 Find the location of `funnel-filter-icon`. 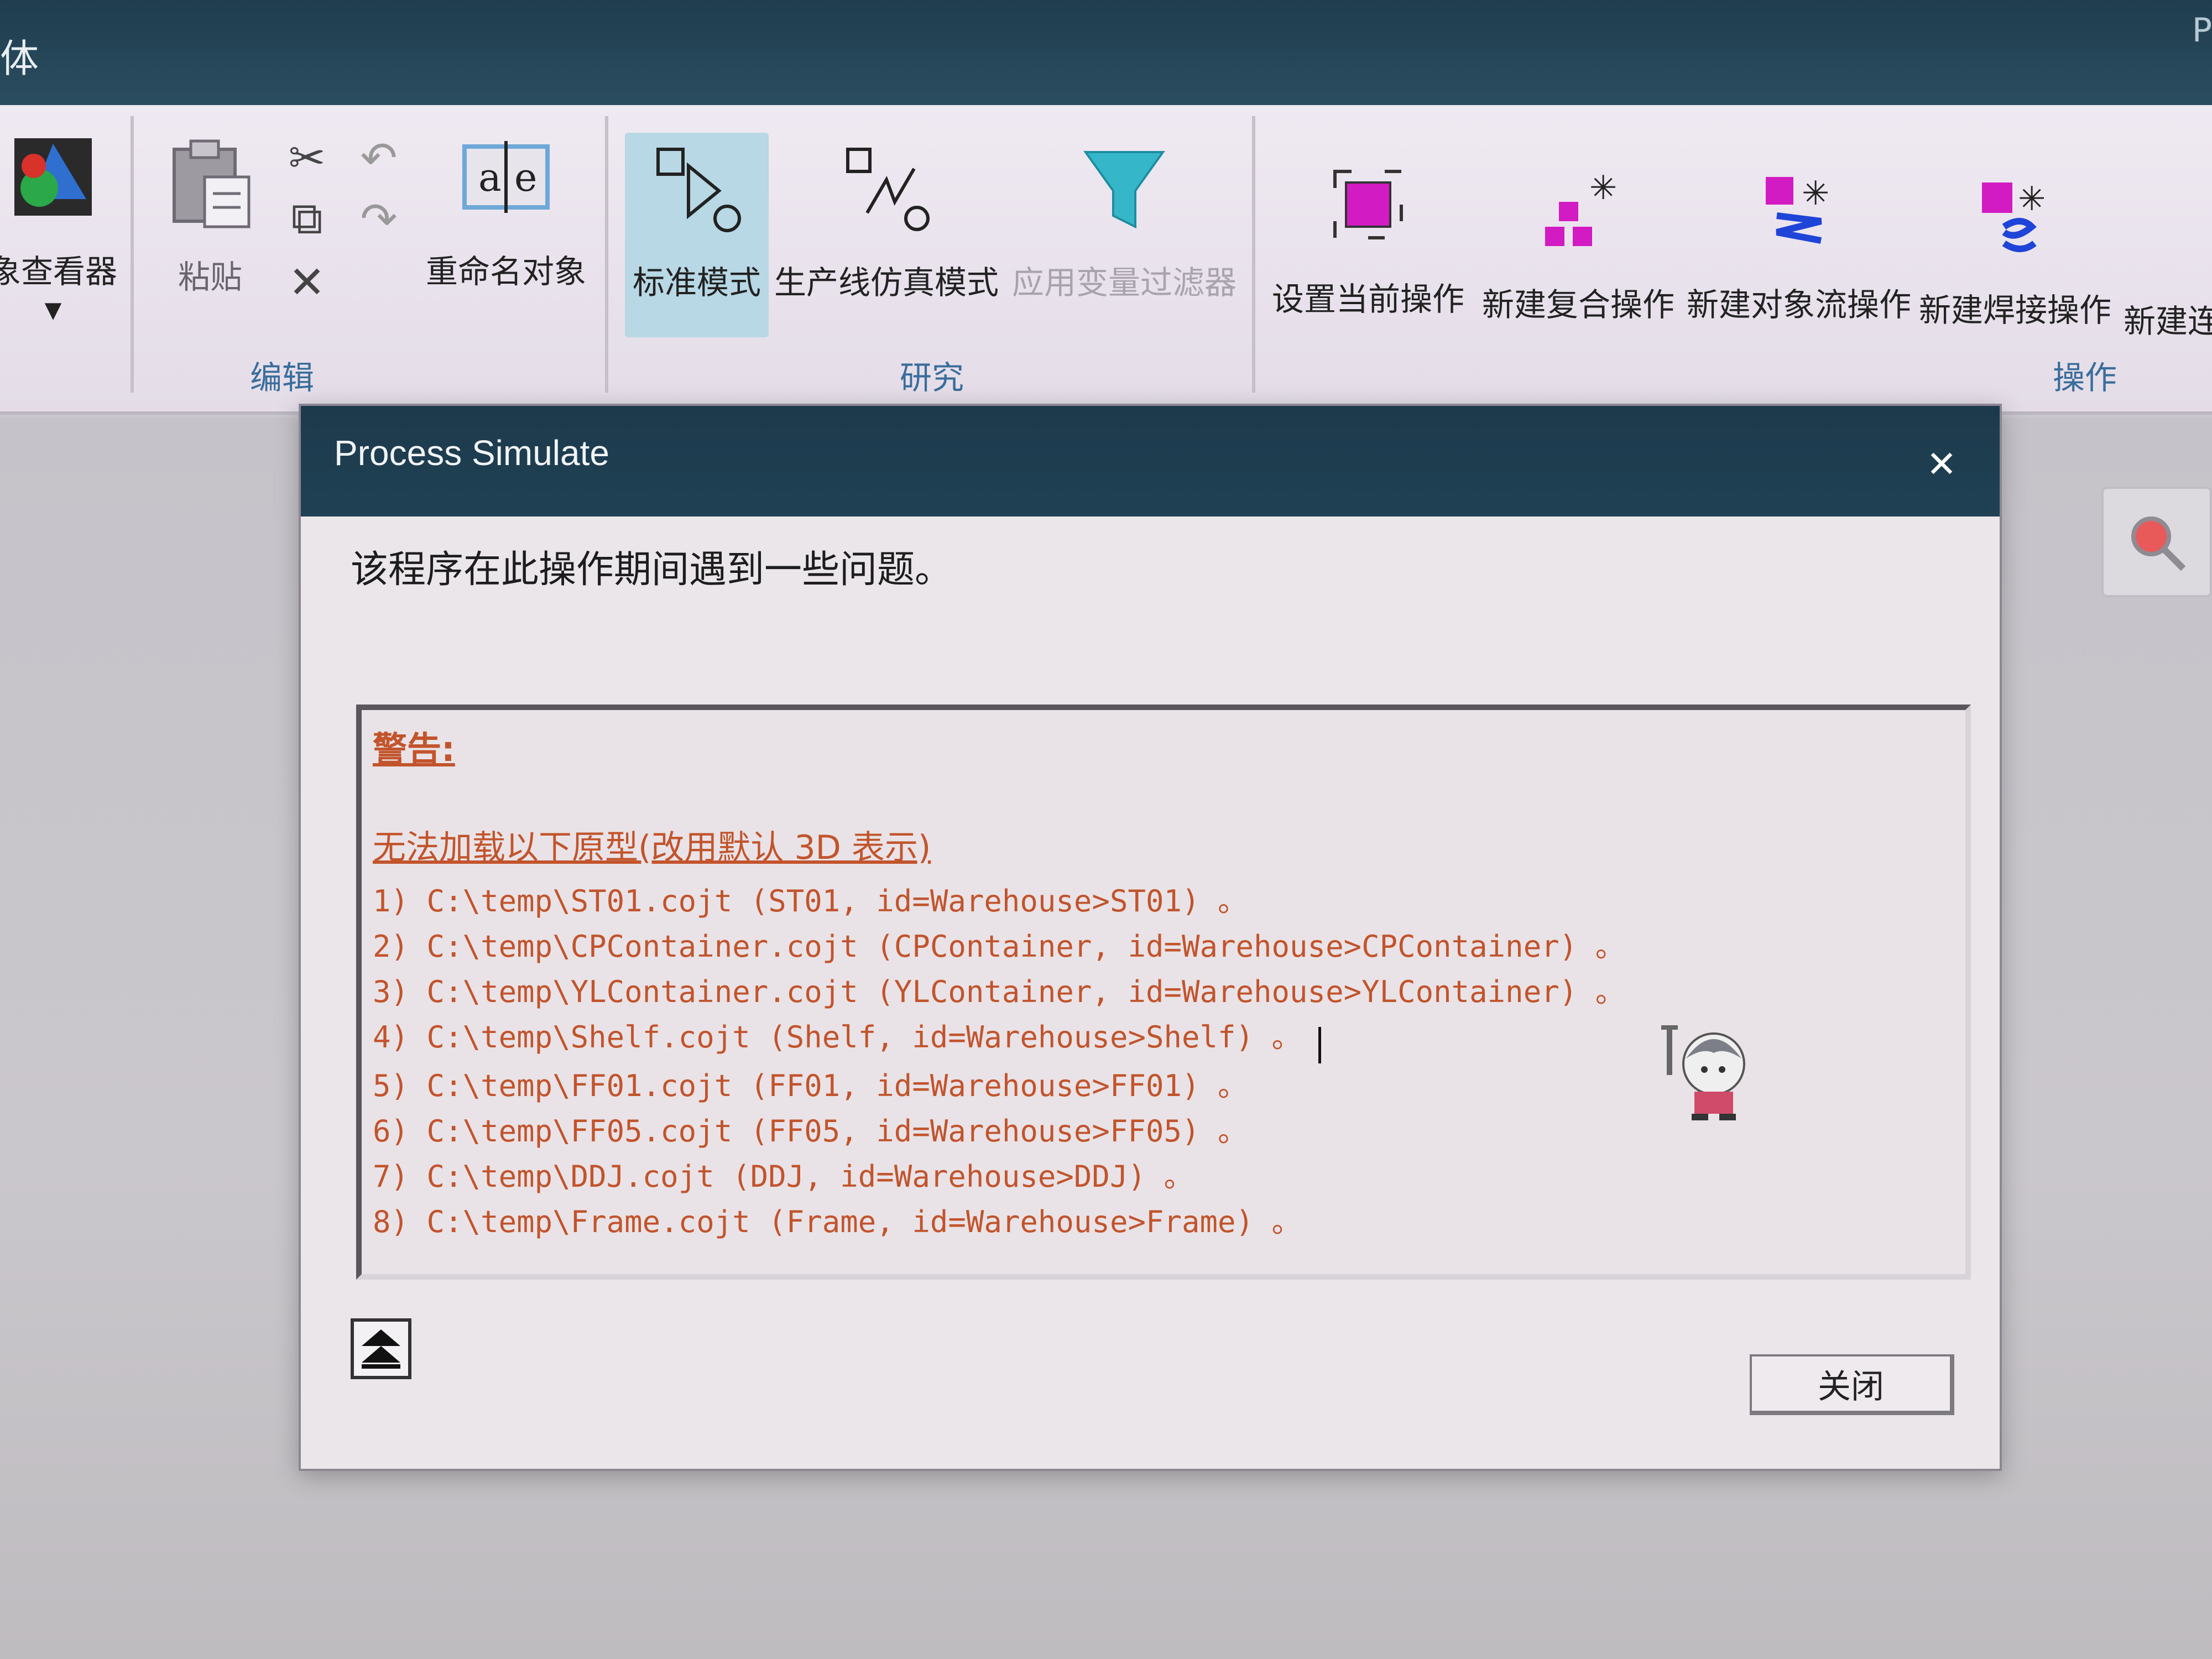

funnel-filter-icon is located at coordinates (1125, 188).